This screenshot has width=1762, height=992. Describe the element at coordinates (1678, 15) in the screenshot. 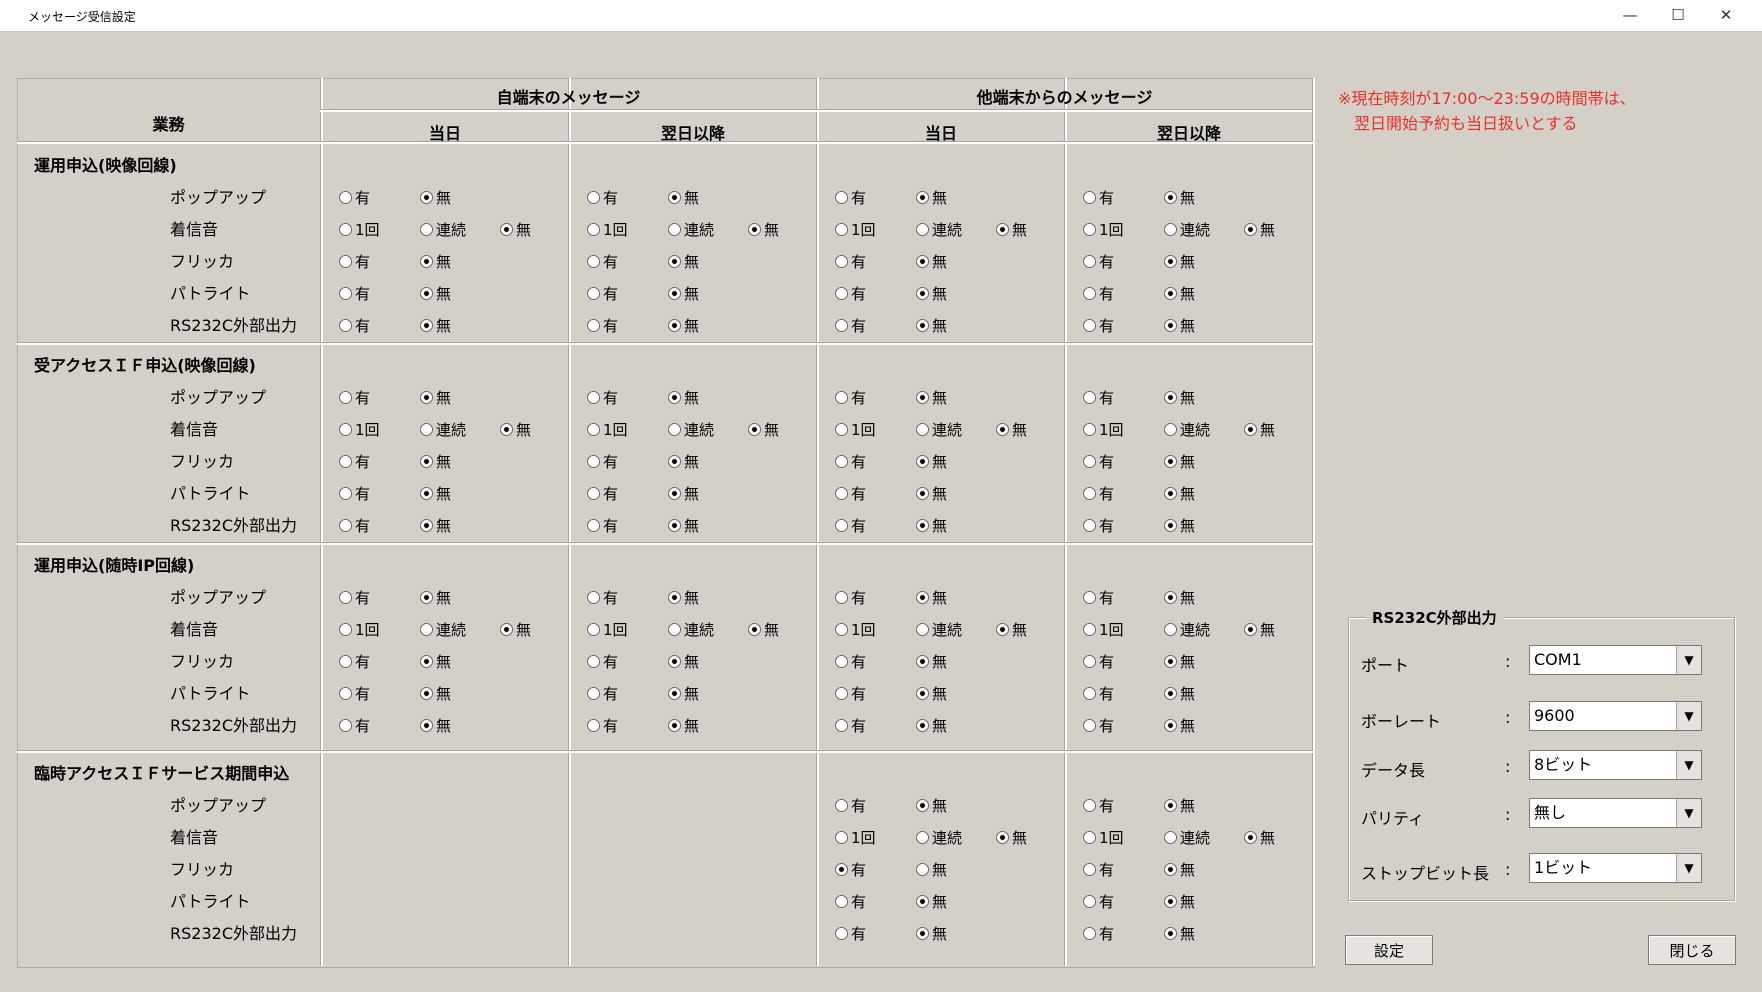

I see `maximize-icon: ☐` at that location.